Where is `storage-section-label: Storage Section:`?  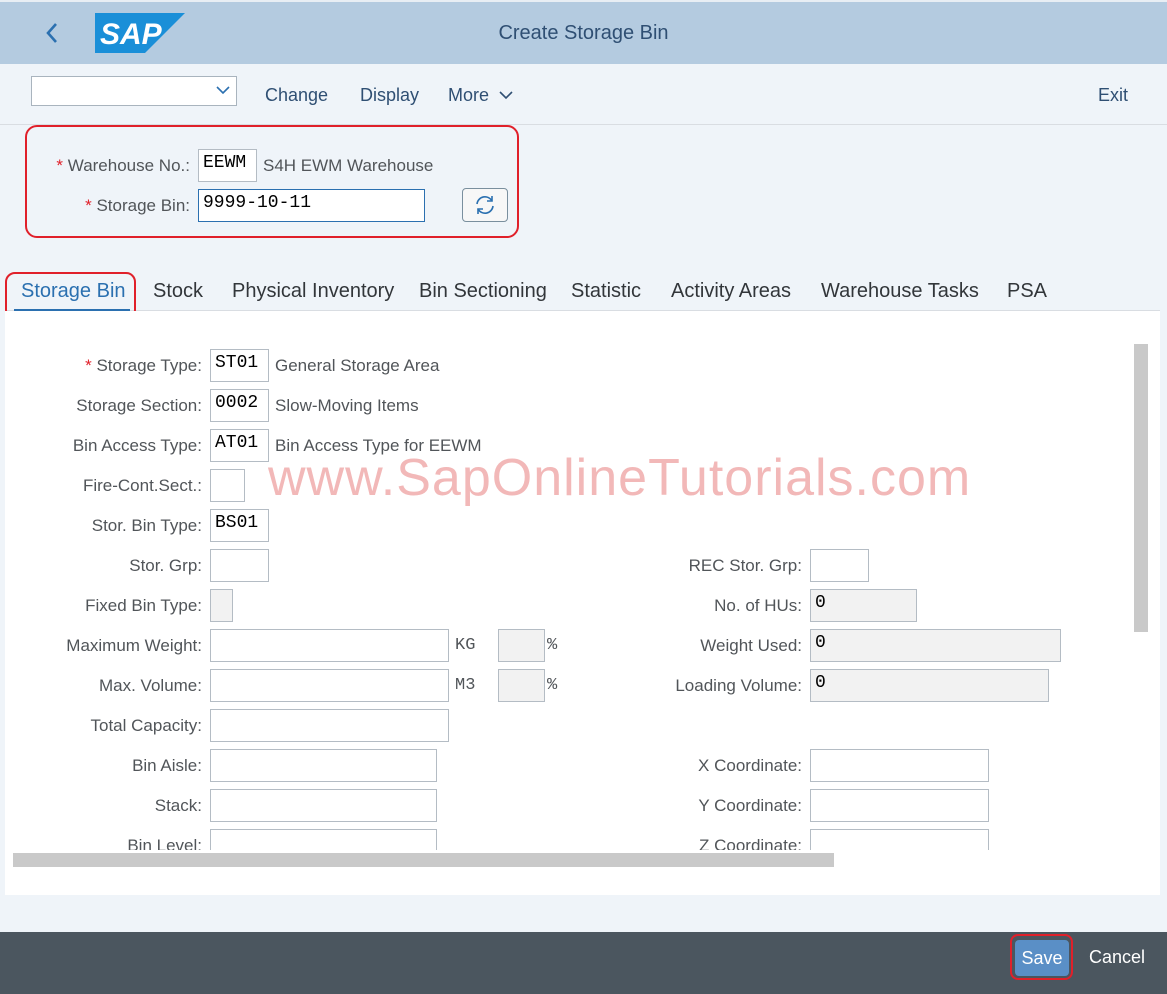
storage-section-label: Storage Section: is located at coordinates (139, 405).